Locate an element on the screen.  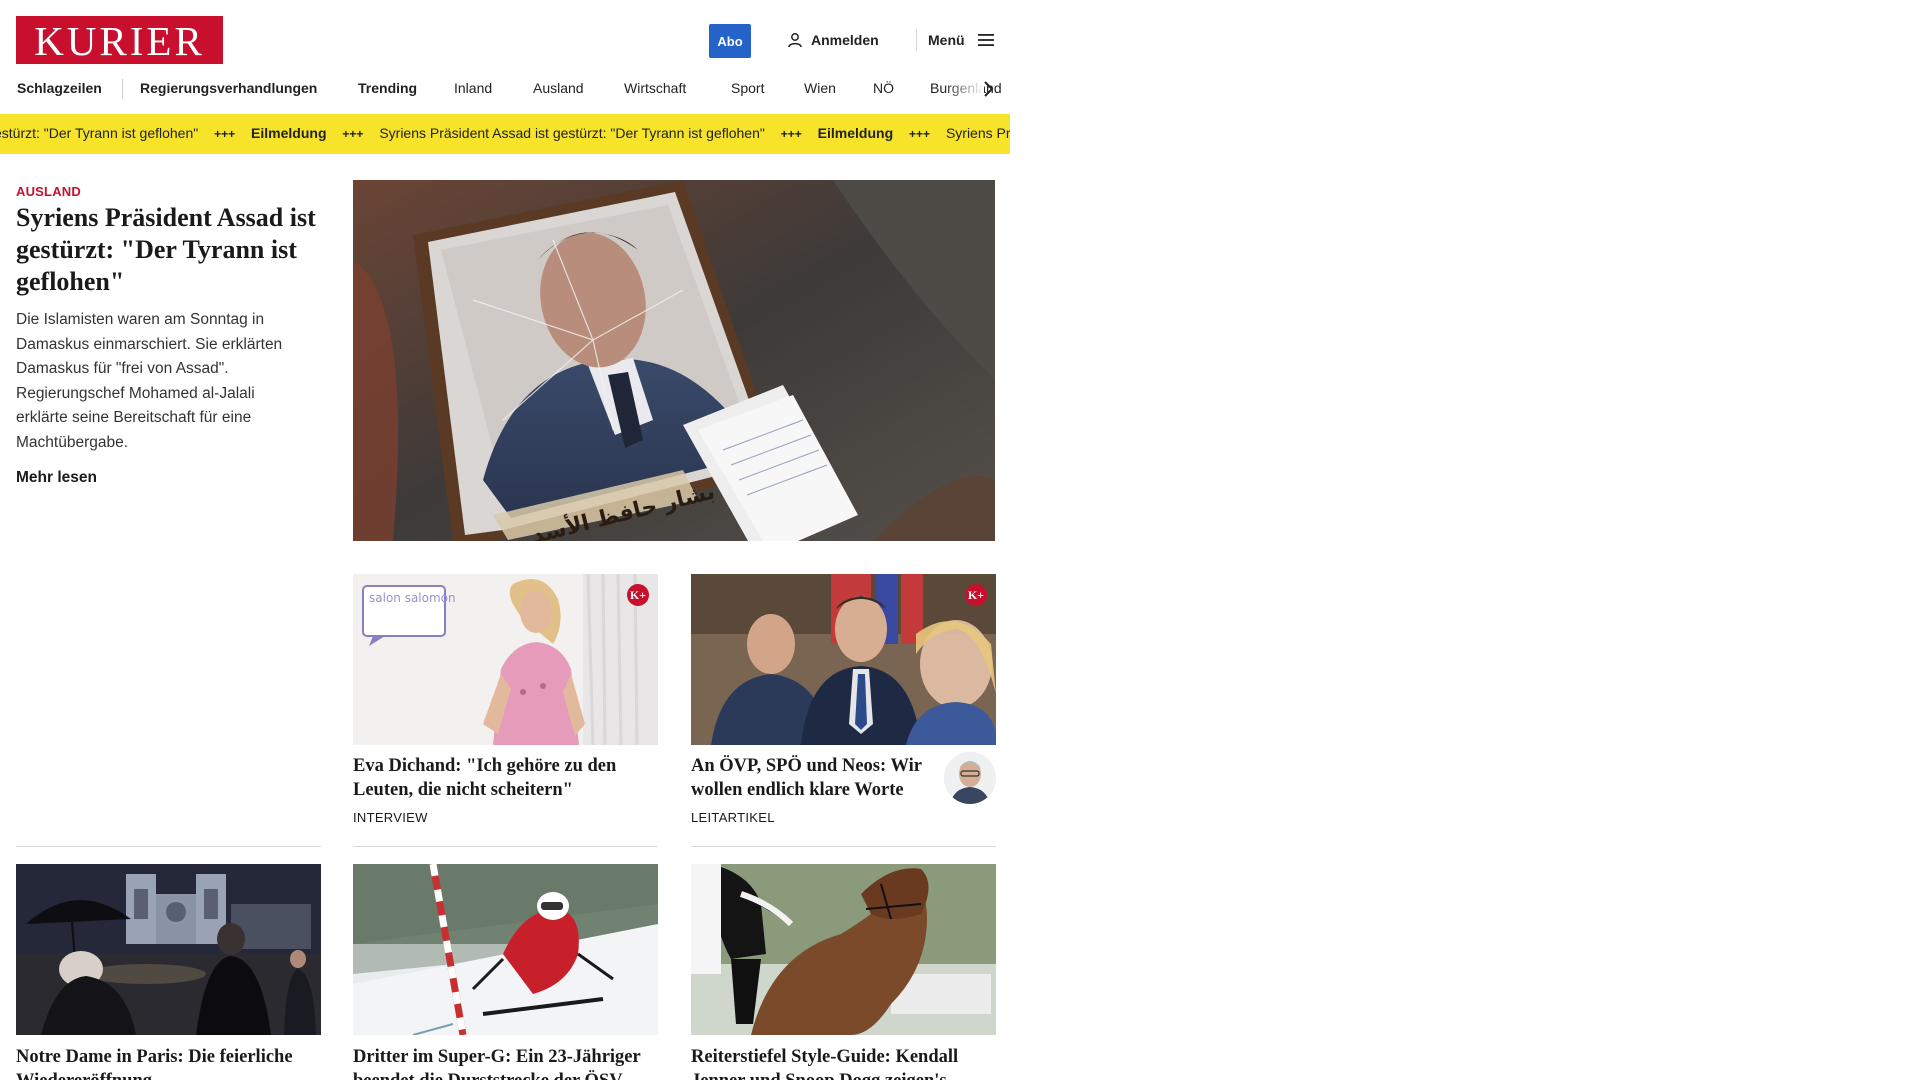
ski-racer-photo is located at coordinates (505, 949).